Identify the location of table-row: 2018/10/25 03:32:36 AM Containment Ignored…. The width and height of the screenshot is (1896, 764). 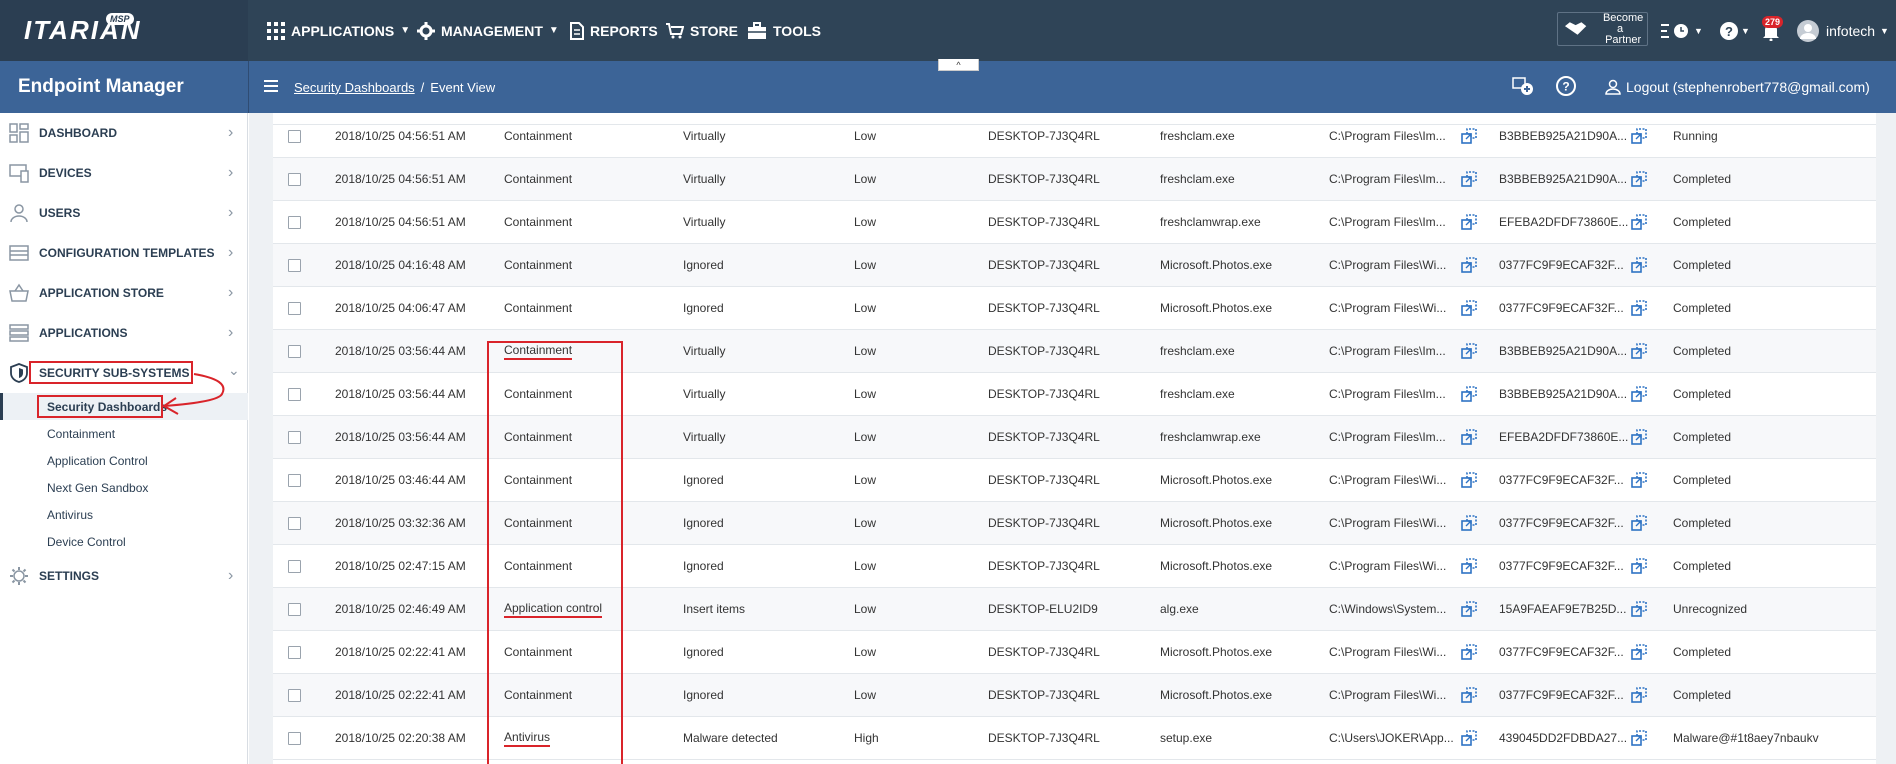
(1074, 523).